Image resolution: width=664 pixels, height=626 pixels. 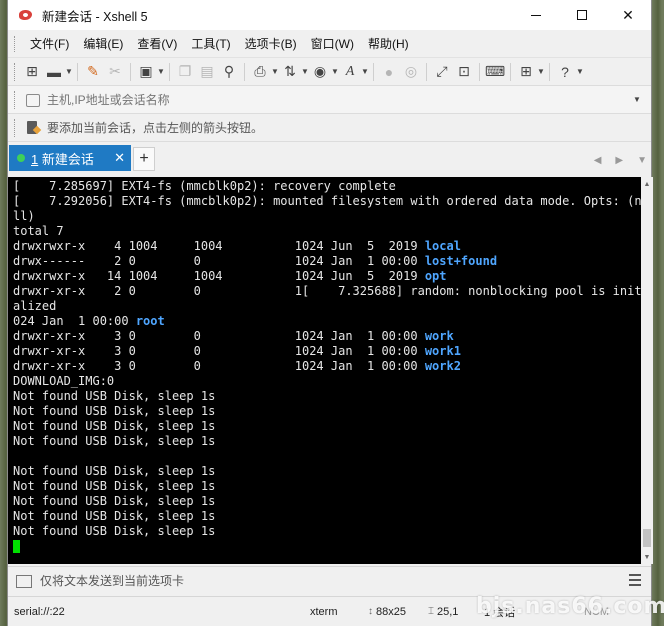 I want to click on tab-navigation: ◀ ▶ ▼, so click(x=620, y=160).